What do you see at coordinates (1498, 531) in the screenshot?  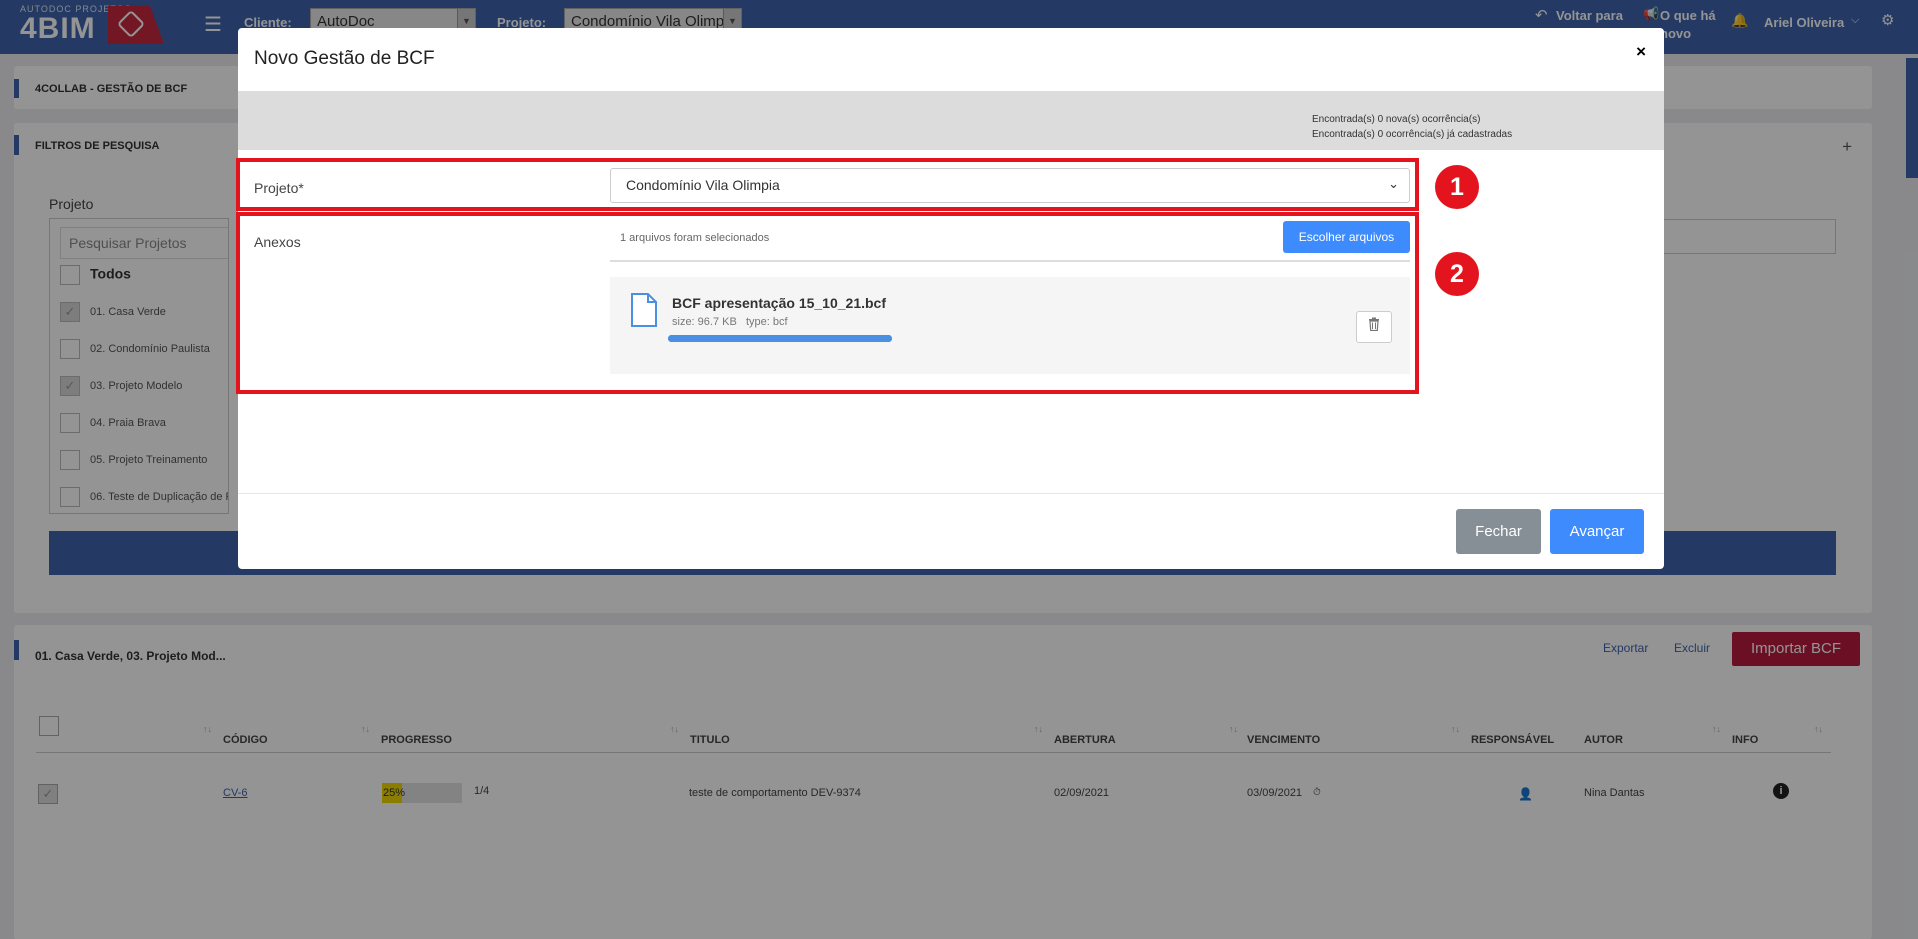 I see `close-button: Fechar` at bounding box center [1498, 531].